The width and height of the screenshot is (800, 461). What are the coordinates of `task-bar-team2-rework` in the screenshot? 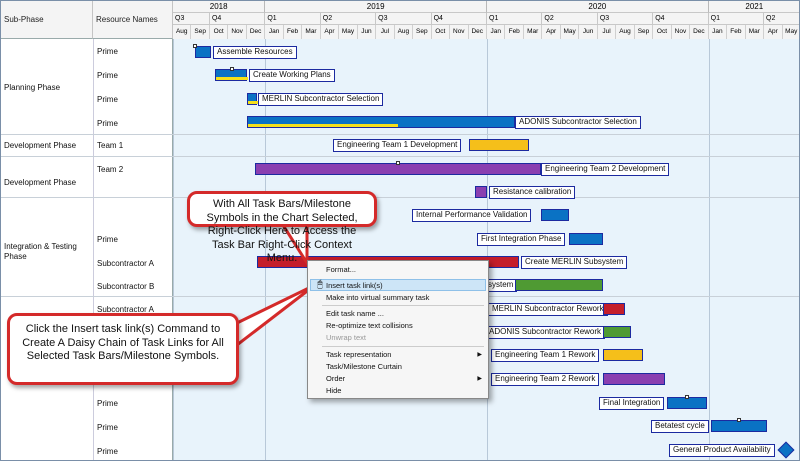 It's located at (634, 379).